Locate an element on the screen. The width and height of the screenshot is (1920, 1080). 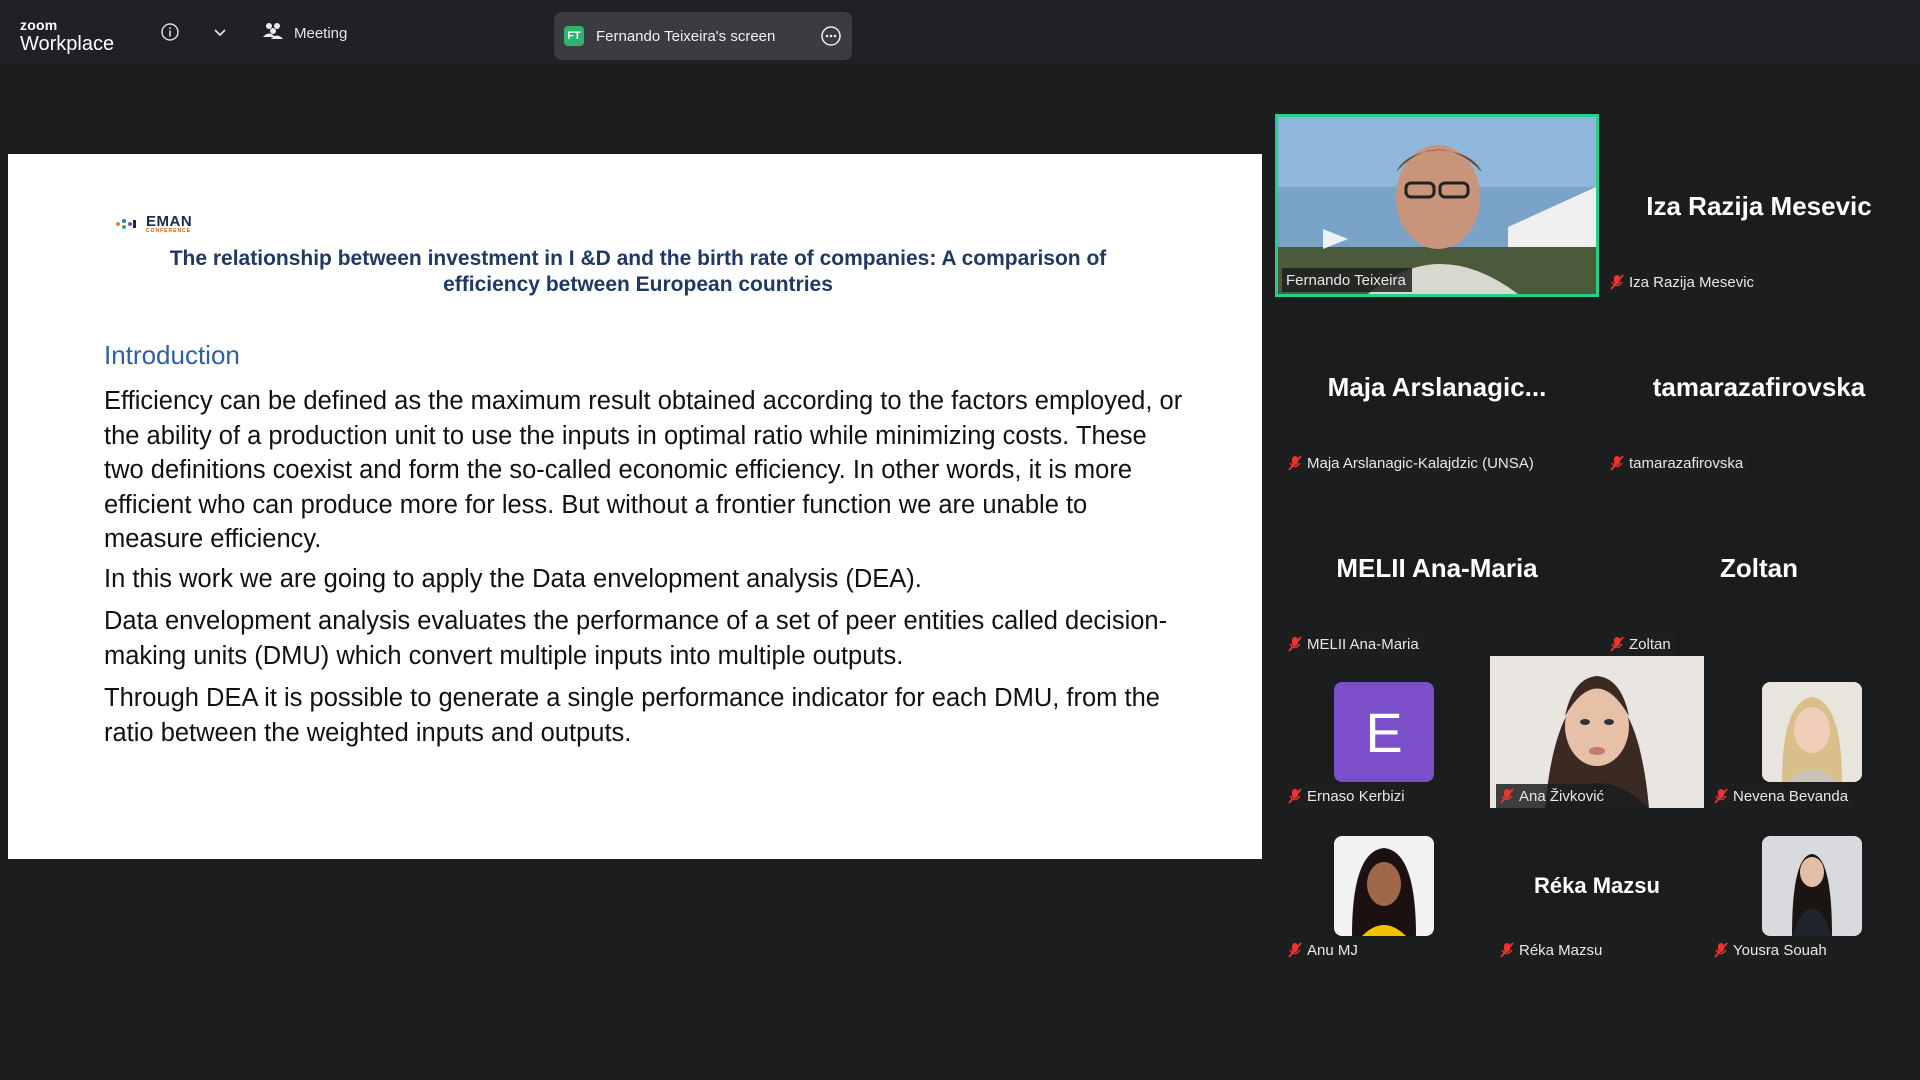
participant-tile-ernaso: E Ernaso Kerbizi is located at coordinates (1384, 732).